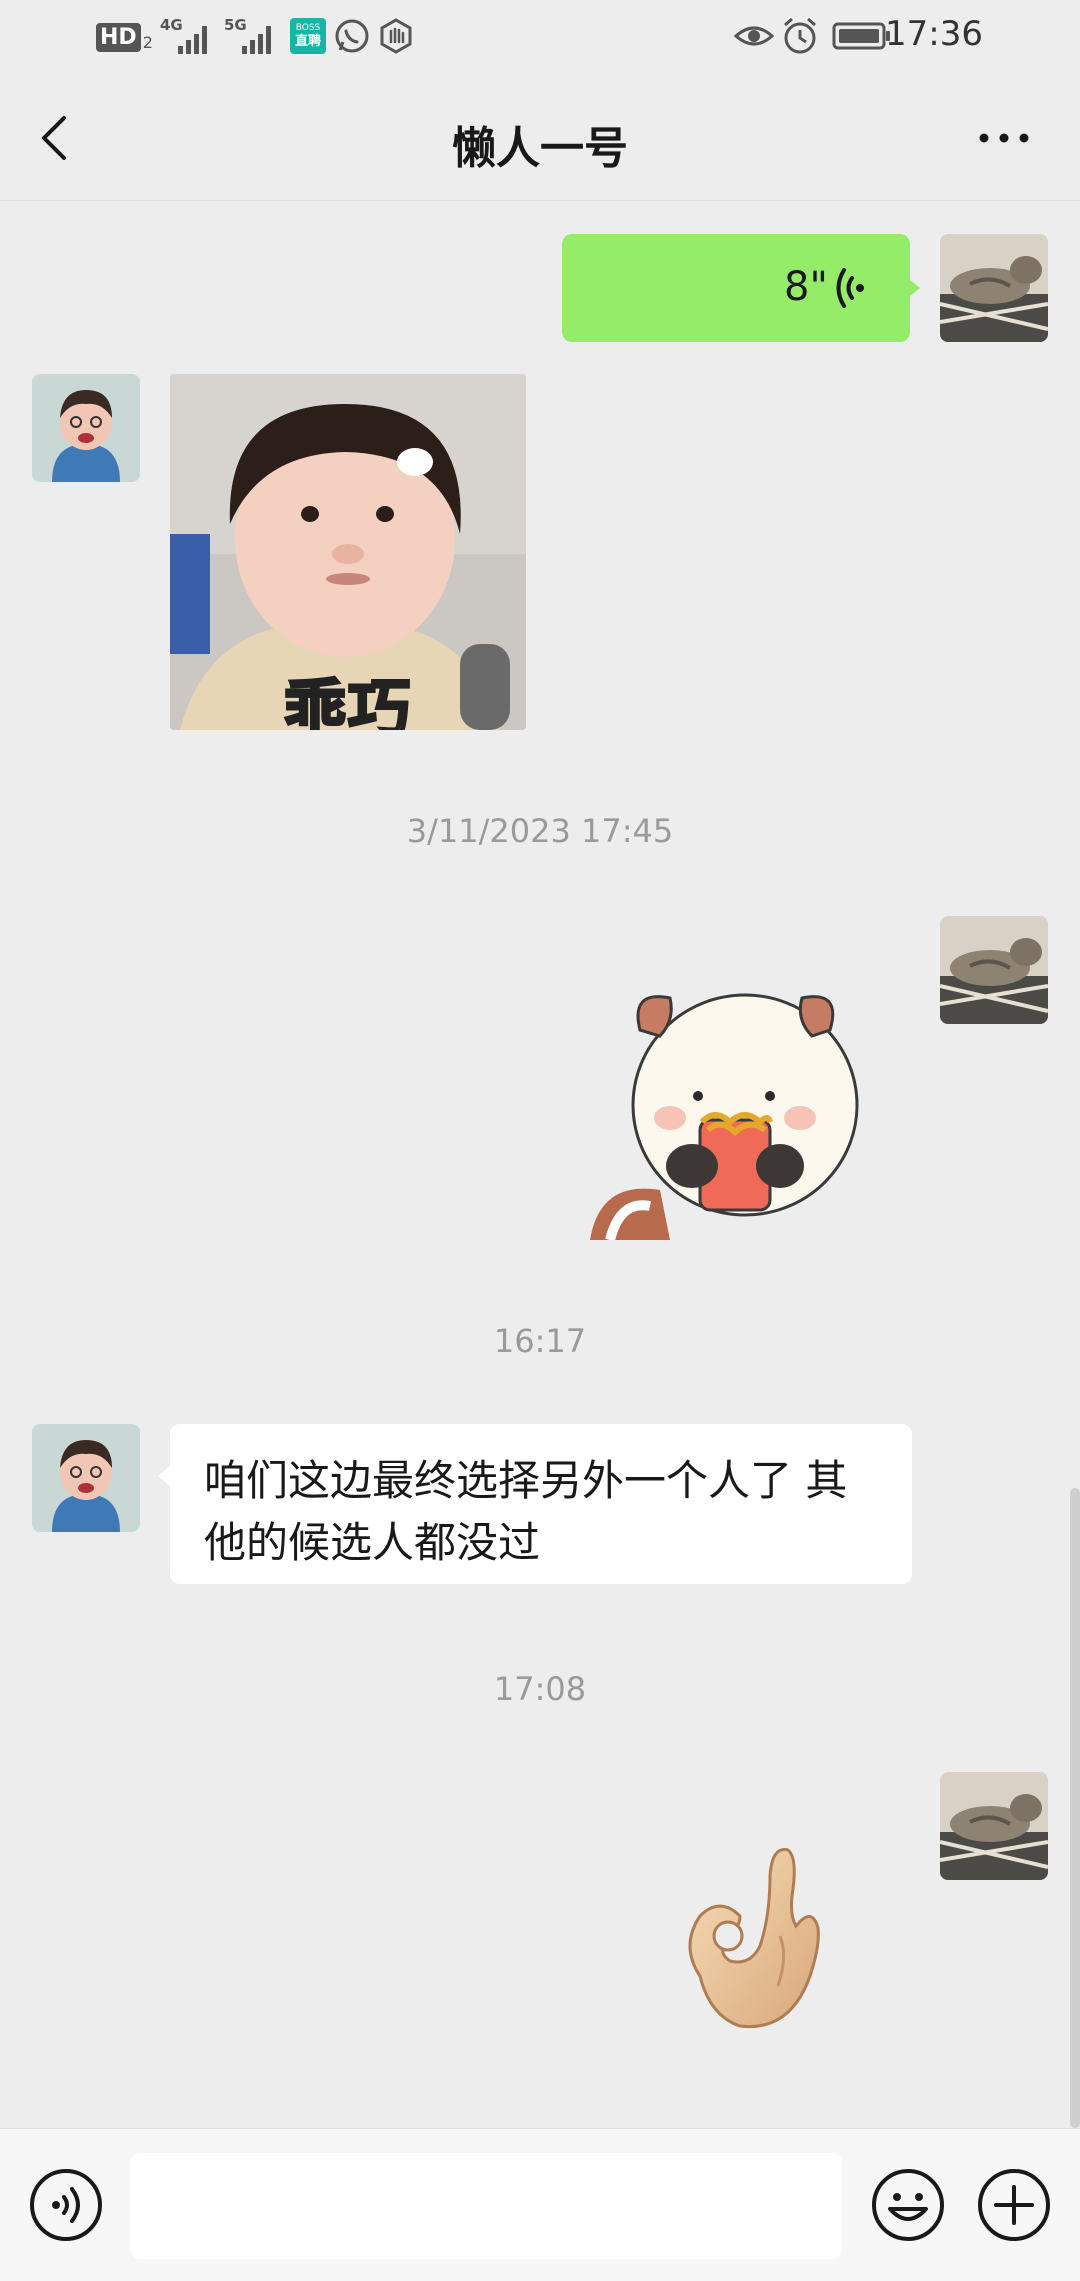 This screenshot has width=1080, height=2281. I want to click on signal-5g-icon: 5G, so click(252, 36).